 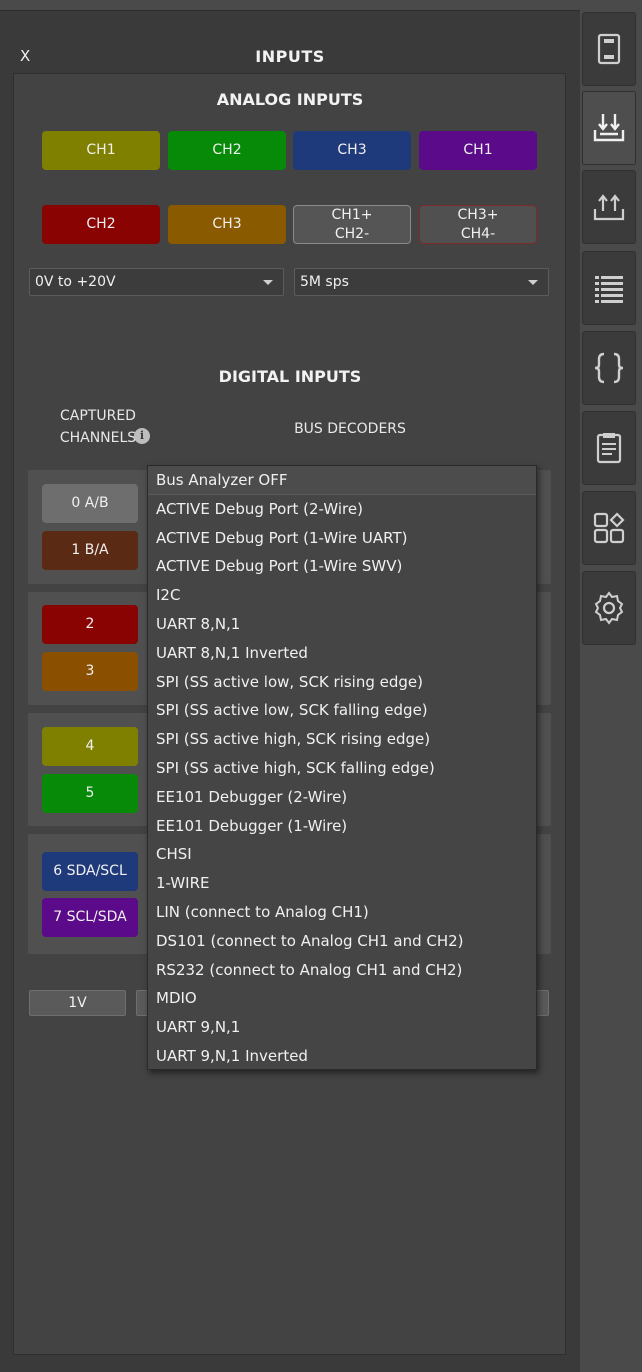 I want to click on bus-decoder-option: SPI (SS active high, SCK falling edge), so click(x=342, y=768).